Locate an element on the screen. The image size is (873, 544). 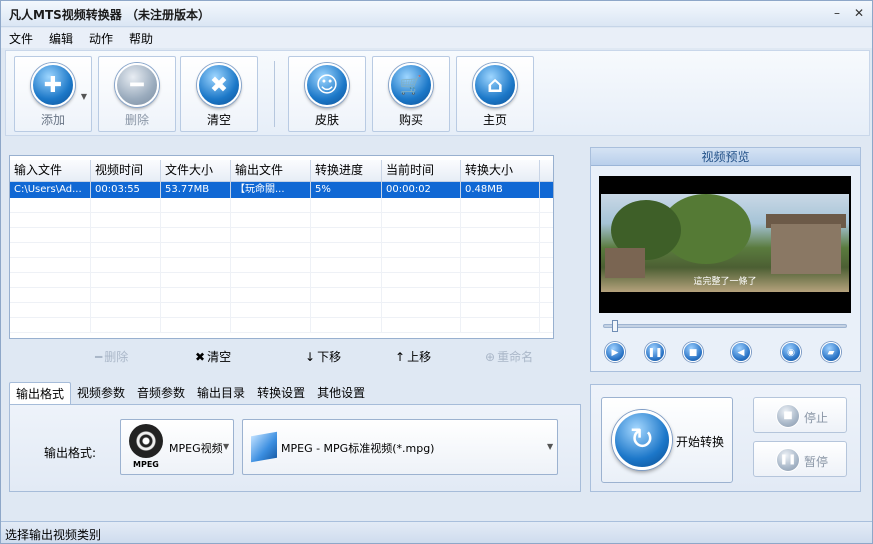
col-input-file: 输入文件 is located at coordinates (50, 170).